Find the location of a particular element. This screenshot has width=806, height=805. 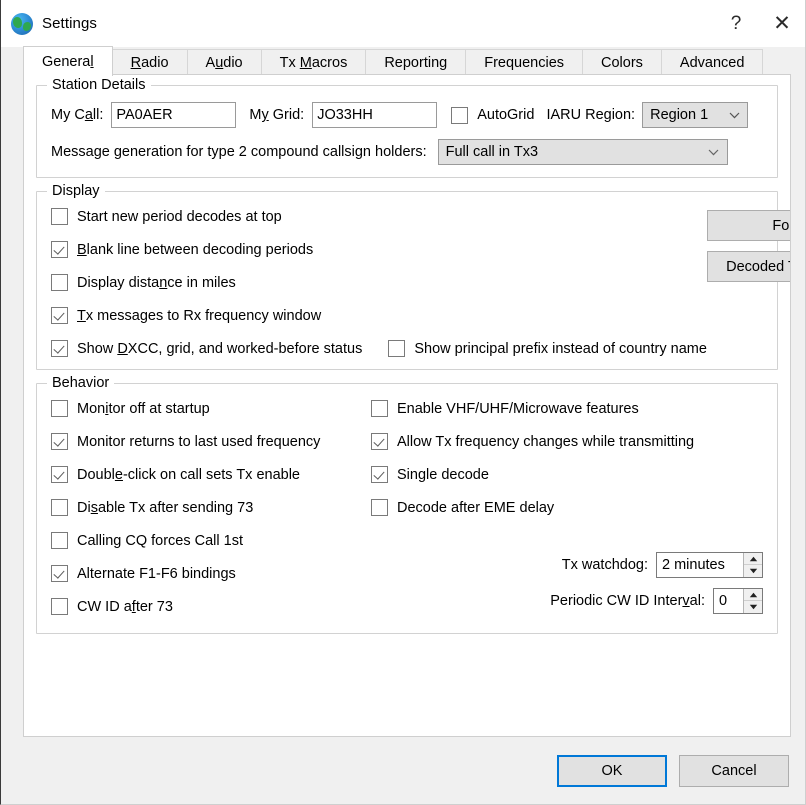

cancel-button: Cancel is located at coordinates (734, 770).